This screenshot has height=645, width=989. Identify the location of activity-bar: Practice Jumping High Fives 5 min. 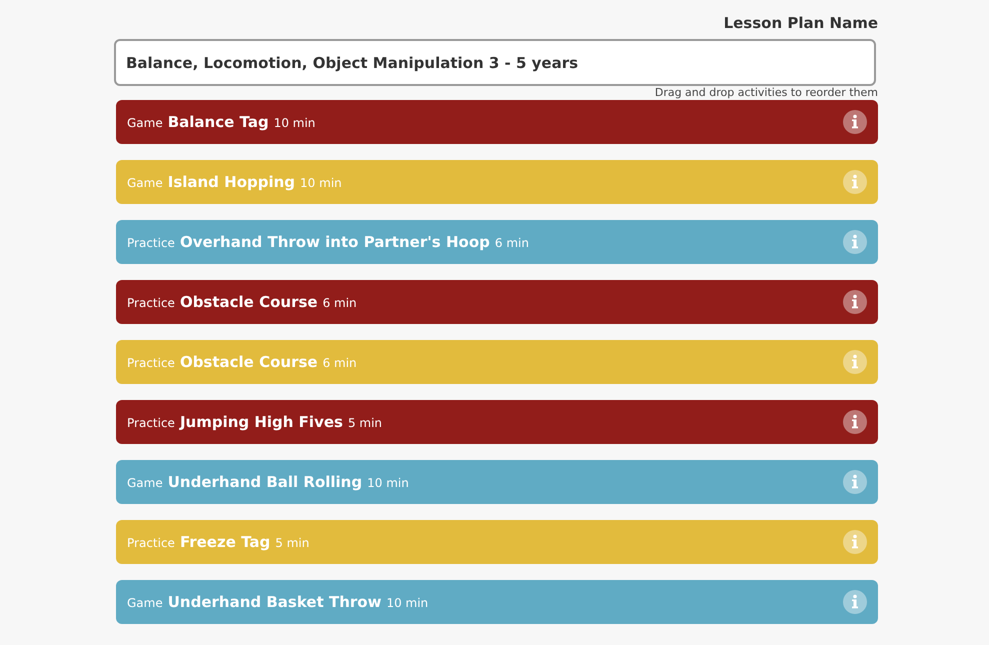
(497, 422).